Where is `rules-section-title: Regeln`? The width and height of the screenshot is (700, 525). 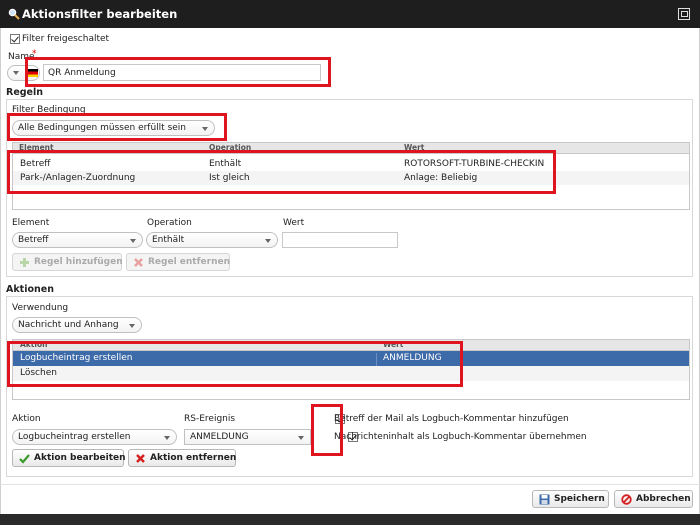
rules-section-title: Regeln is located at coordinates (25, 92).